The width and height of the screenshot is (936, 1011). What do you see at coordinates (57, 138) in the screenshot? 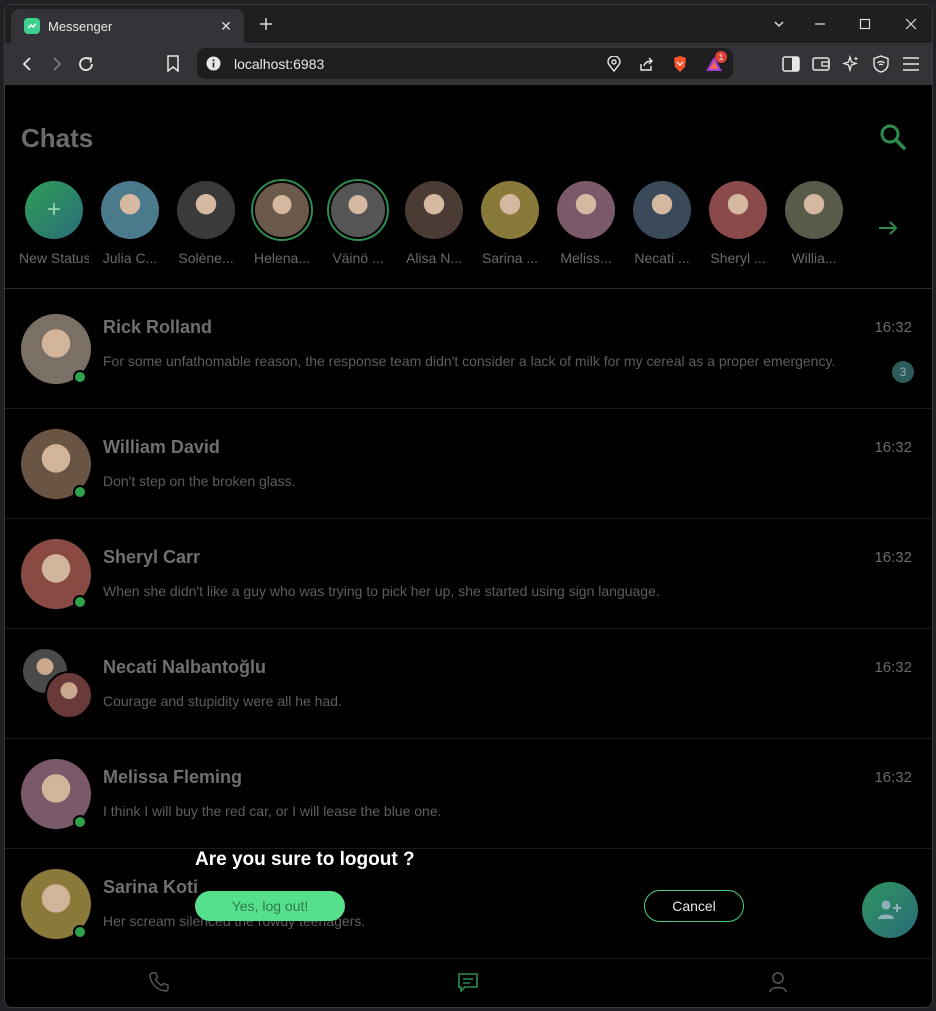
I see `page-title: Chats` at bounding box center [57, 138].